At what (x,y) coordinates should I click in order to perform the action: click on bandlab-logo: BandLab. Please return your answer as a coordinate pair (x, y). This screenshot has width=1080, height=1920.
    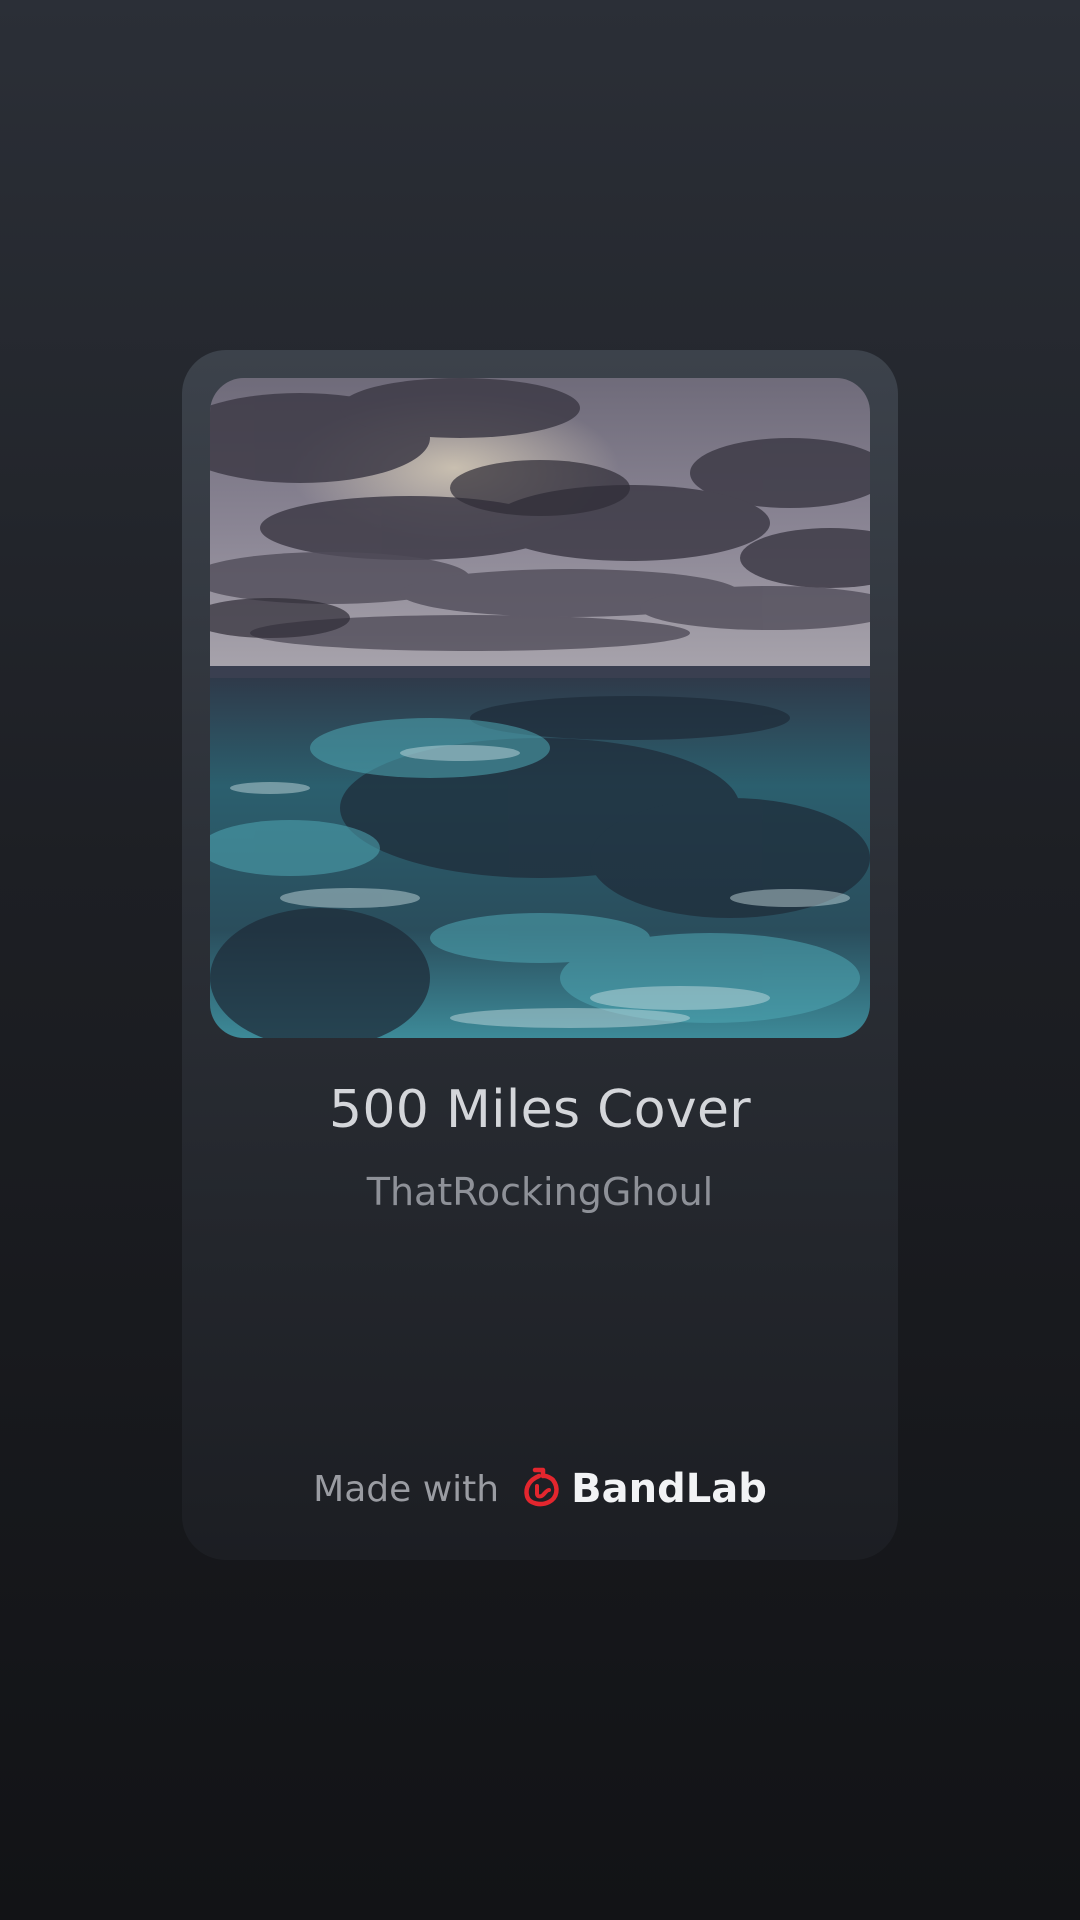
    Looking at the image, I should click on (644, 1489).